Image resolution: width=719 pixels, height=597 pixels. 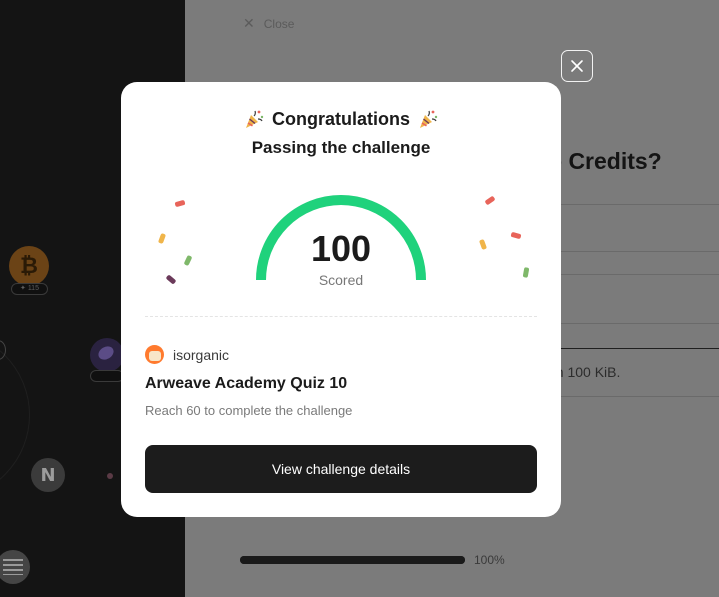 I want to click on background-progress-bar, so click(x=352, y=560).